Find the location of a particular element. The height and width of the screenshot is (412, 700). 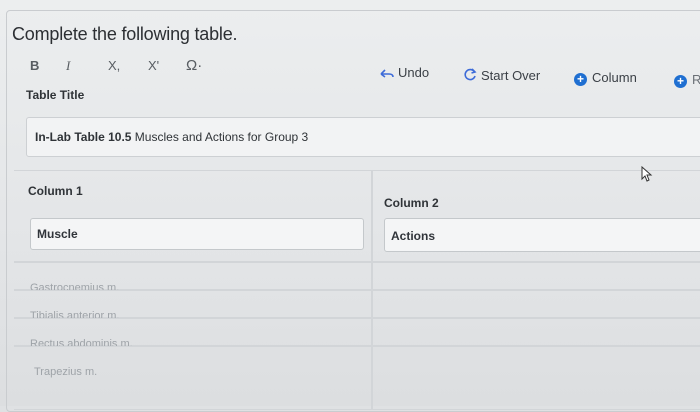

column-2-label: Column 2 is located at coordinates (411, 203).